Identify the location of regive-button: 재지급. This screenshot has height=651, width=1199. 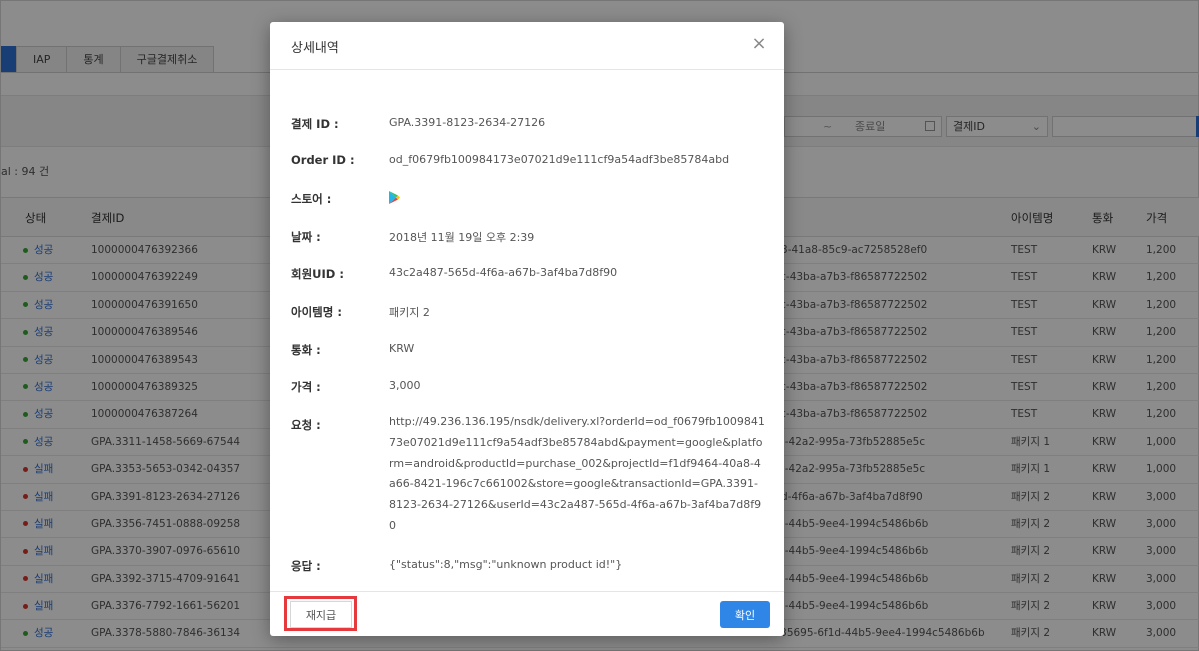
(321, 614).